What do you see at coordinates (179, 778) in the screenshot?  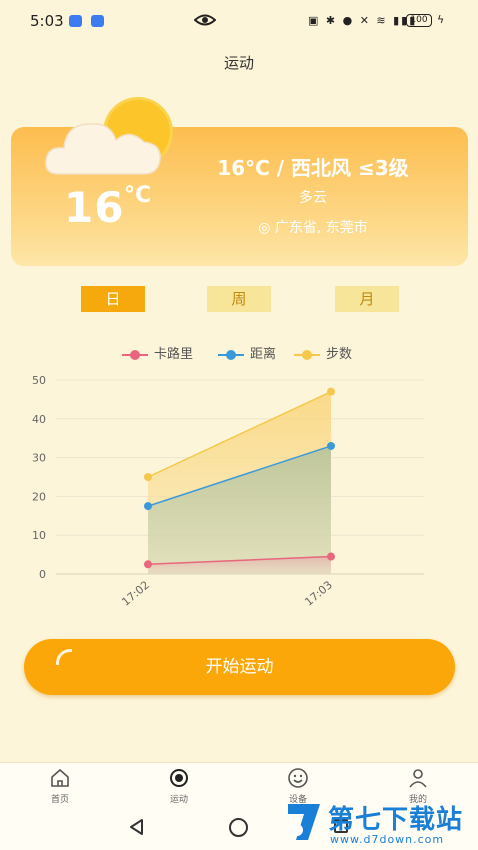 I see `eye-icon` at bounding box center [179, 778].